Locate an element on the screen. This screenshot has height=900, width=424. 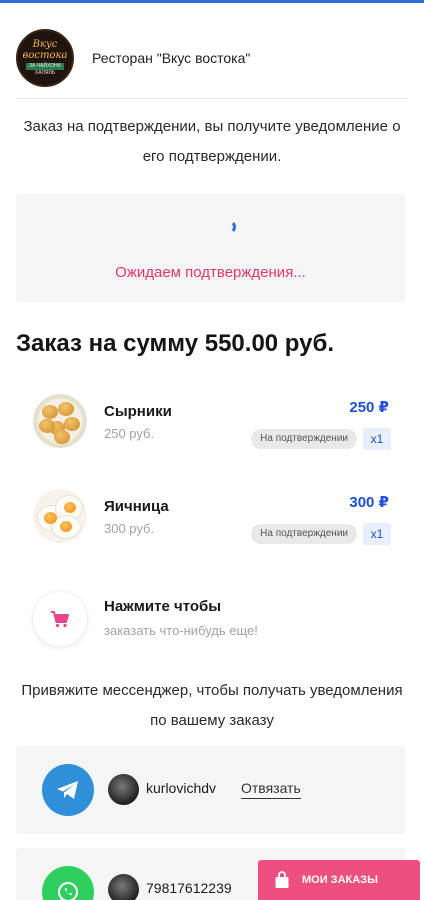
item-name: Яичница is located at coordinates (136, 506).